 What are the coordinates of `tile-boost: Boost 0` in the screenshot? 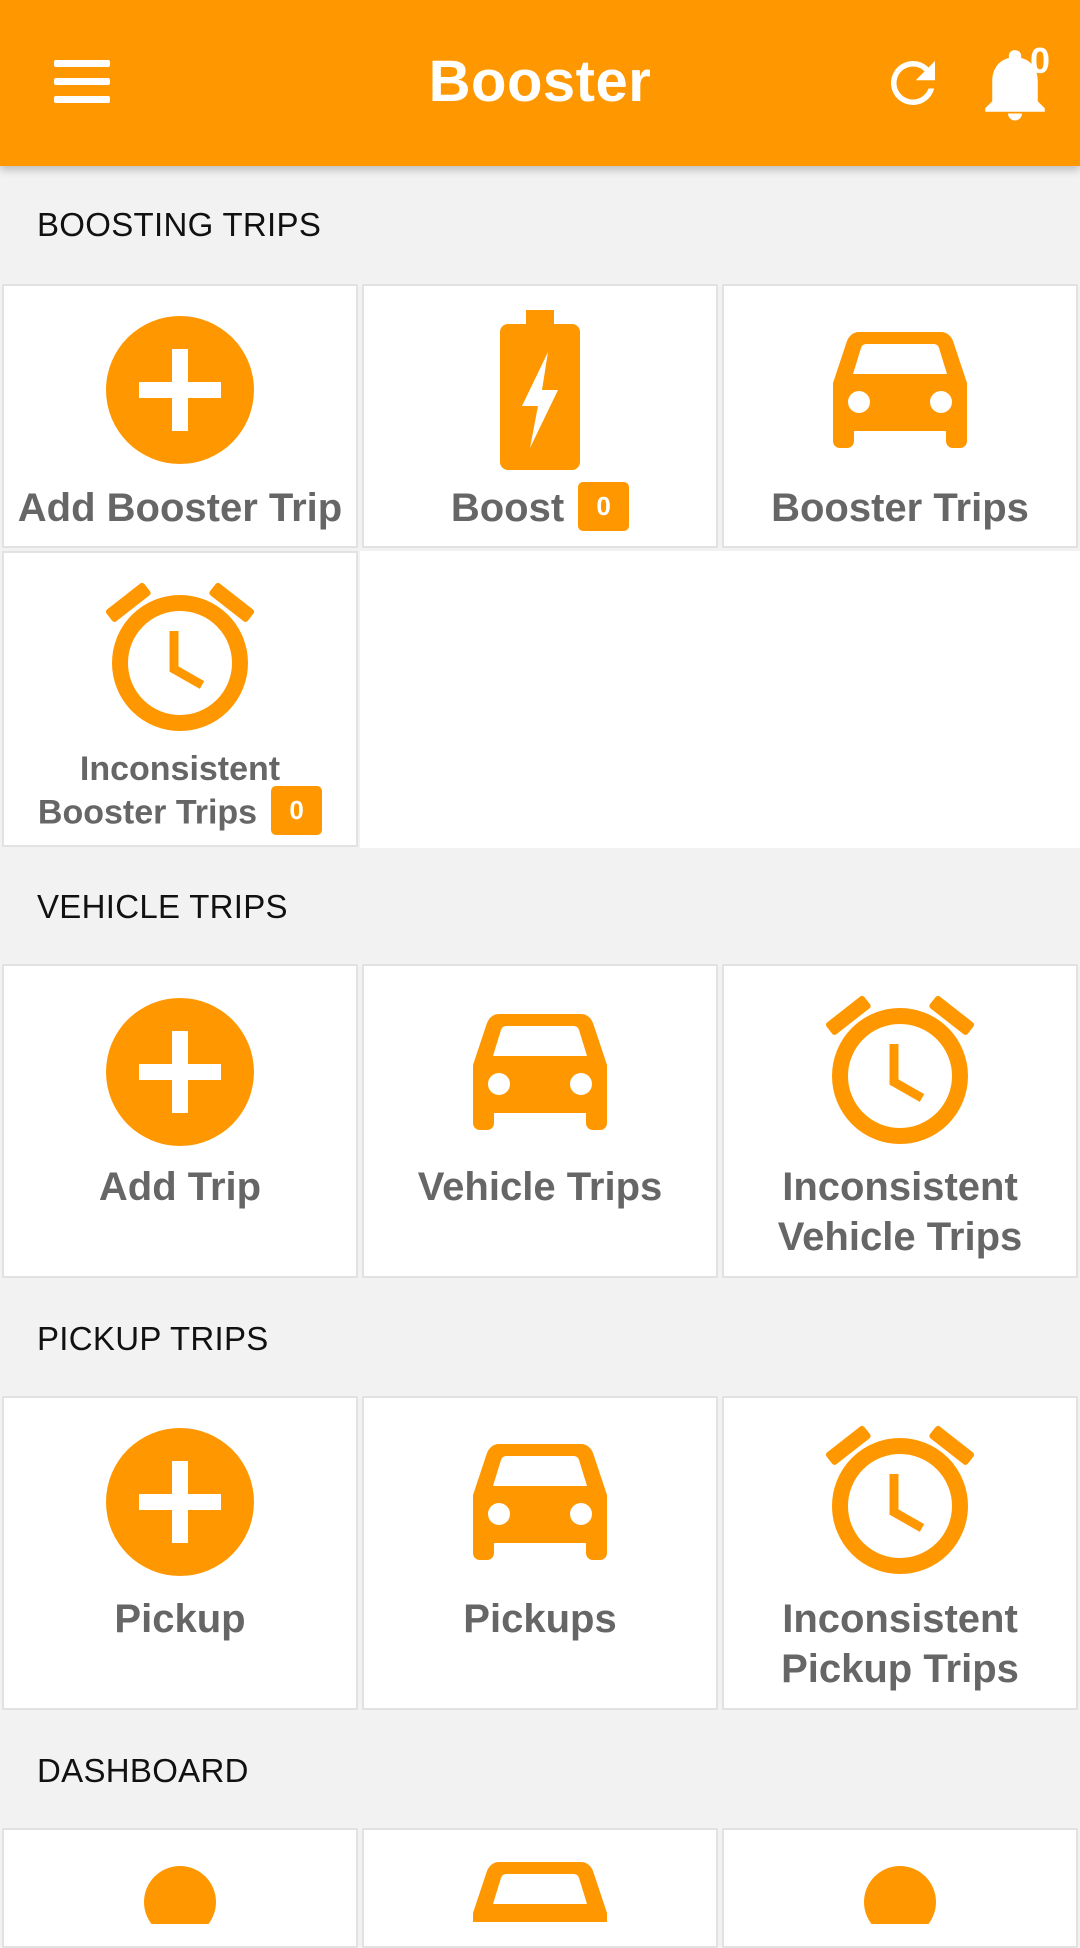 It's located at (540, 416).